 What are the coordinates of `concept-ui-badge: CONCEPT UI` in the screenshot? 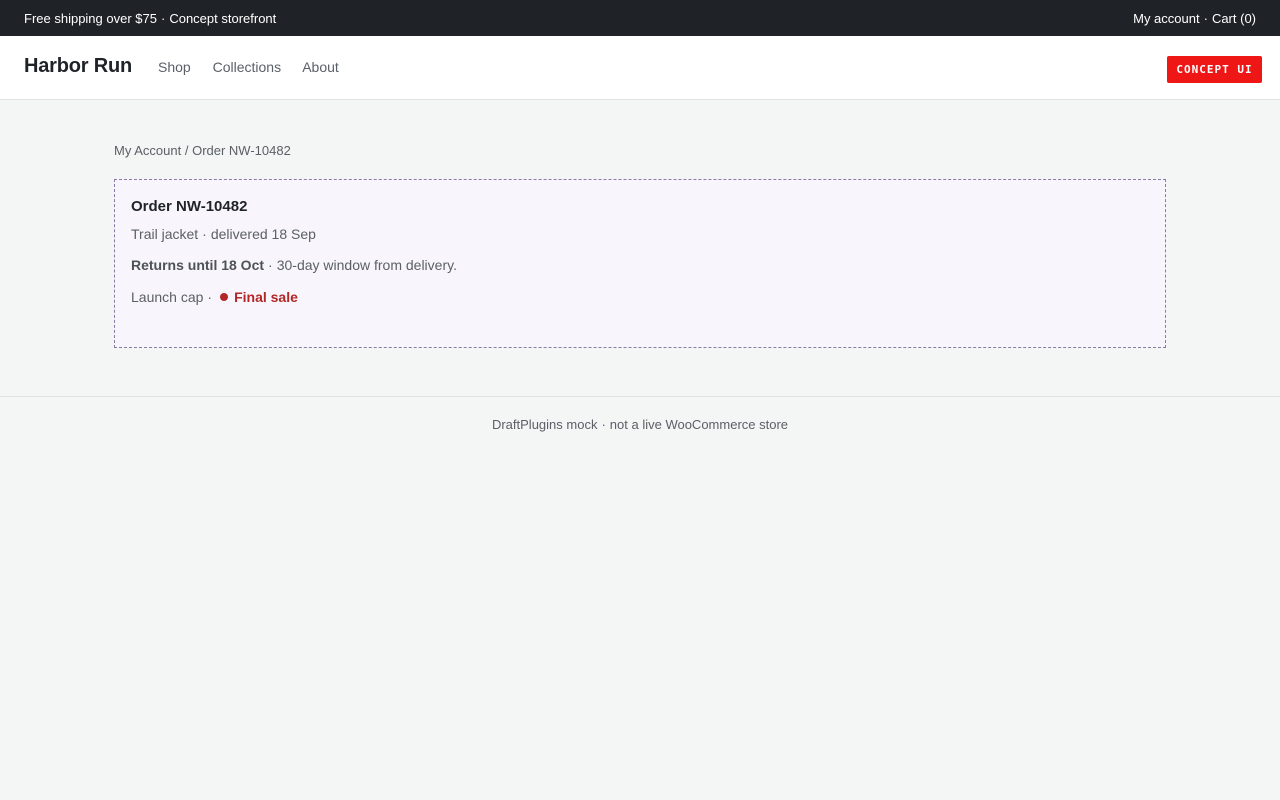 It's located at (1214, 69).